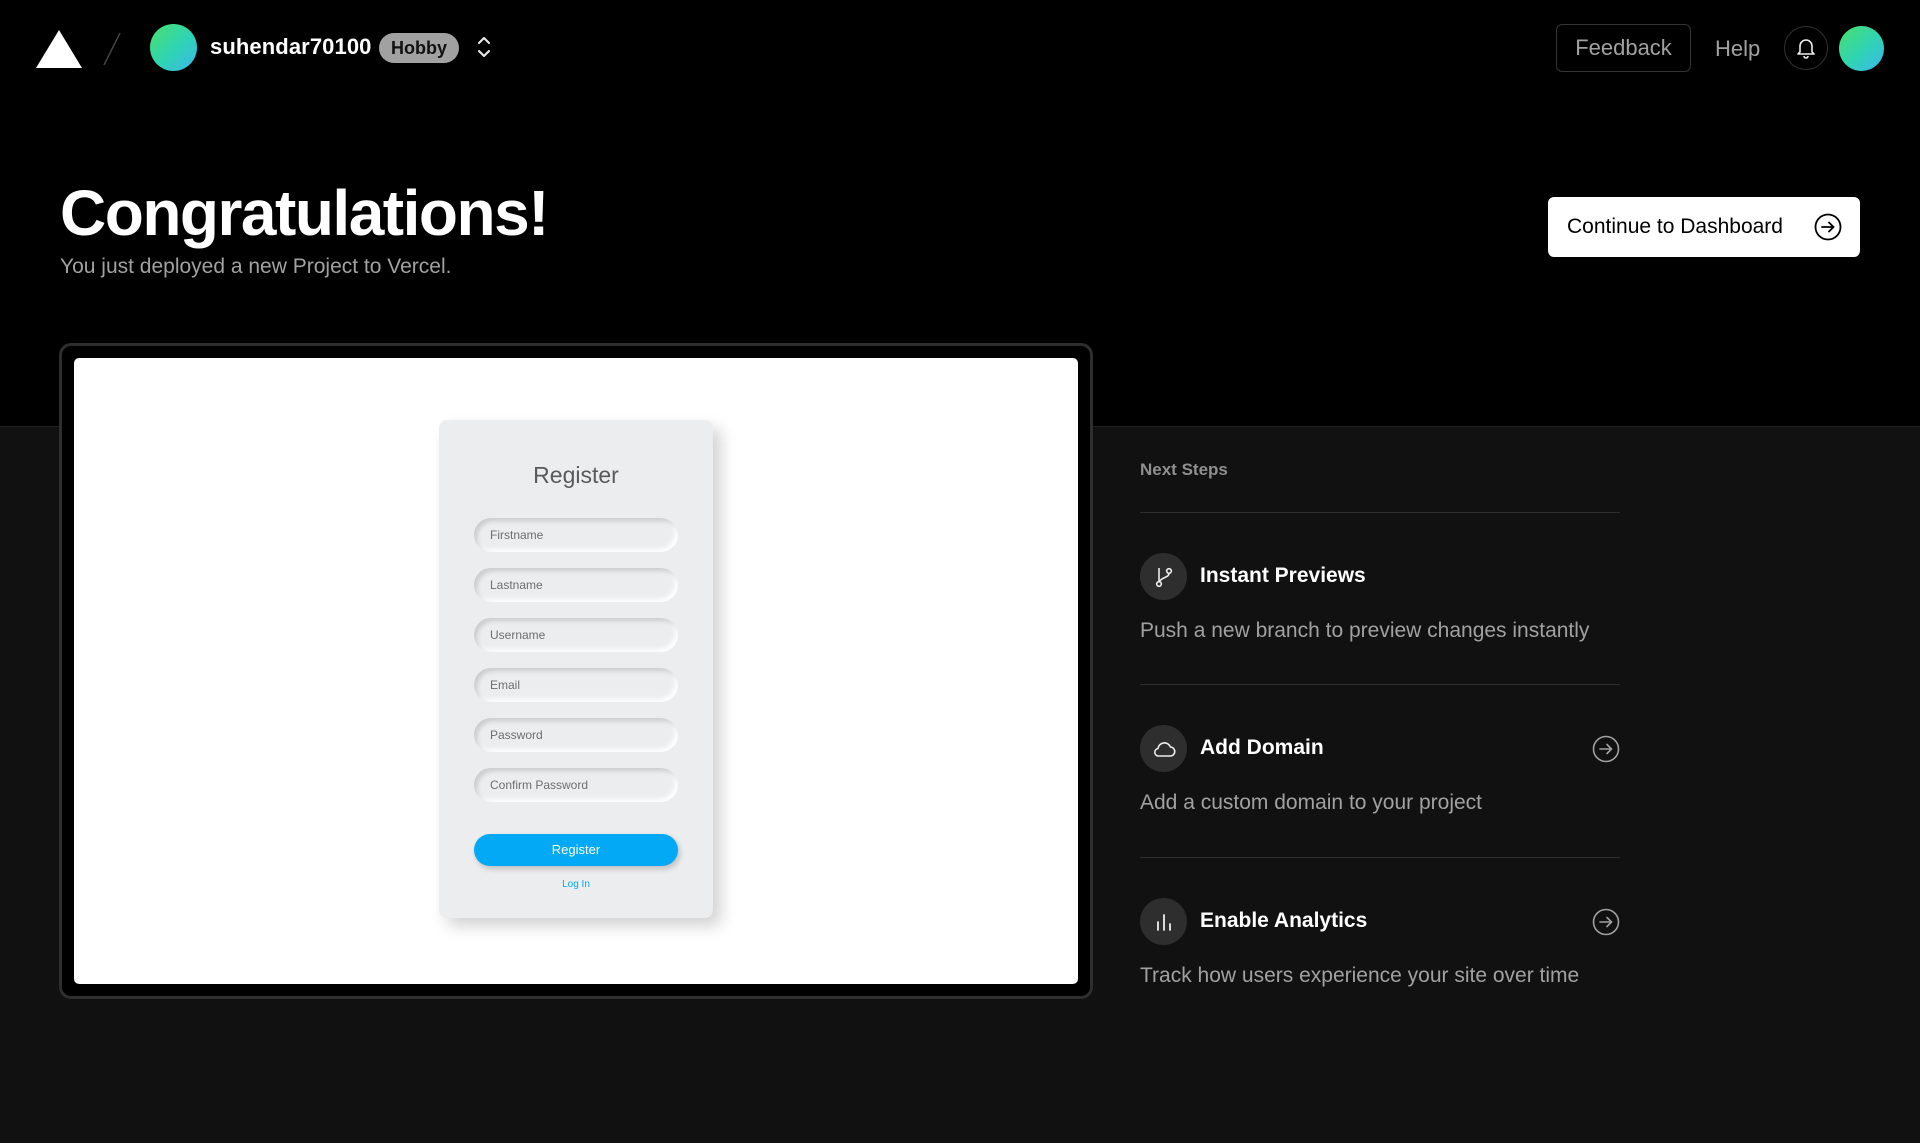 This screenshot has width=1920, height=1143. I want to click on confirm-password-field: Confirm Password, so click(576, 785).